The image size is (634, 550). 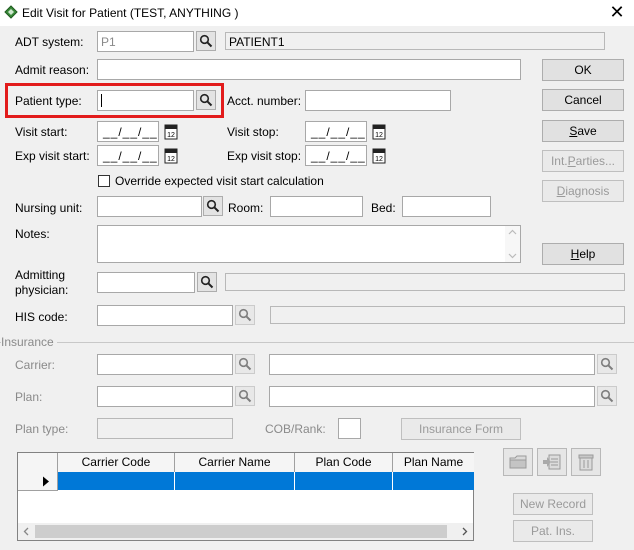 What do you see at coordinates (309, 244) in the screenshot?
I see `notes-textarea` at bounding box center [309, 244].